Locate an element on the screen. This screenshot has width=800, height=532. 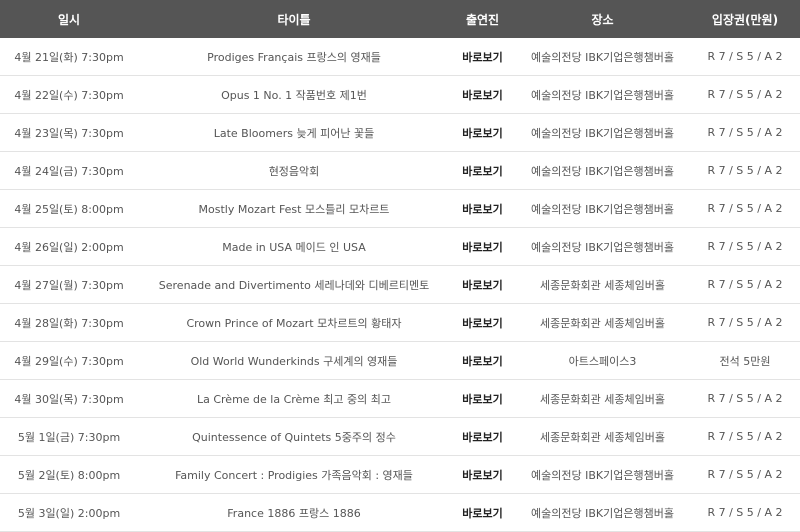
cell-title: Family Concert : Prodigies 가족음악회 : 영재들 is located at coordinates (294, 474).